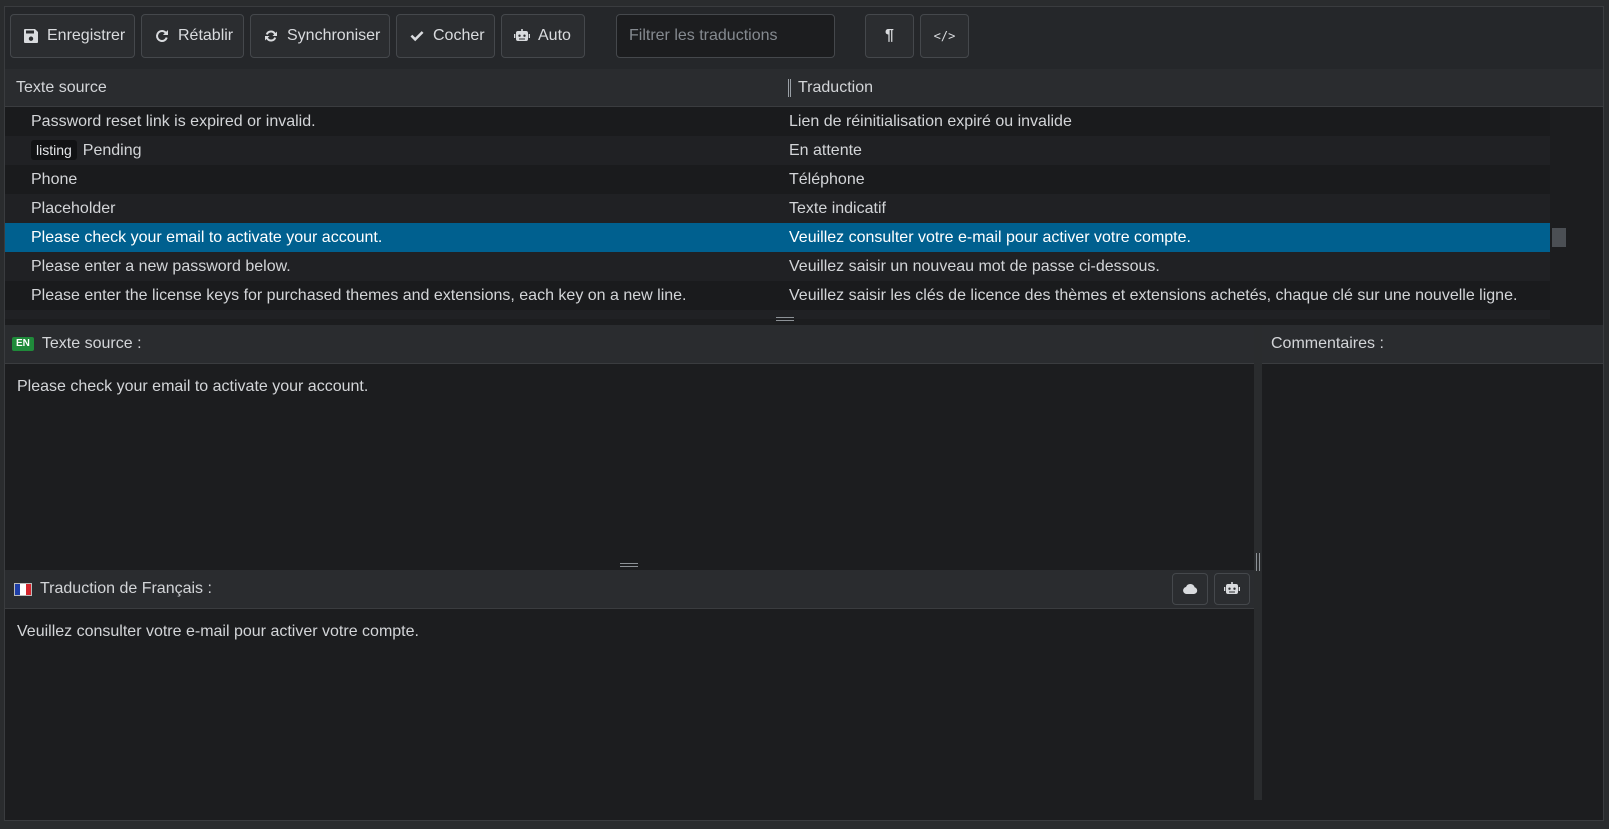 The width and height of the screenshot is (1609, 829). What do you see at coordinates (31, 36) in the screenshot?
I see `floppy-disk-icon` at bounding box center [31, 36].